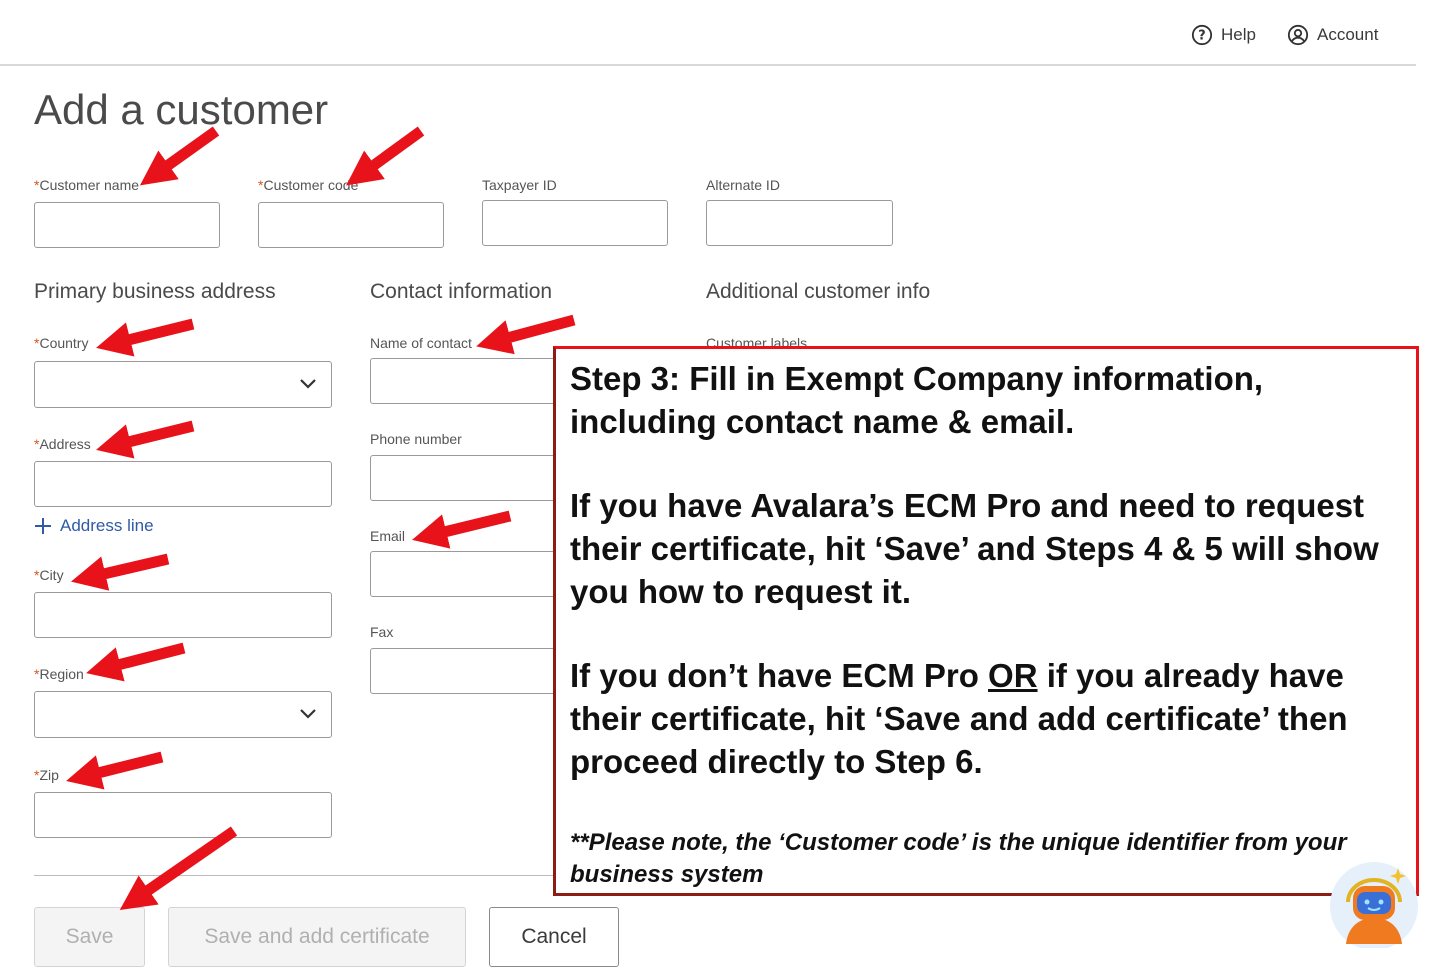  What do you see at coordinates (183, 714) in the screenshot?
I see `region-select` at bounding box center [183, 714].